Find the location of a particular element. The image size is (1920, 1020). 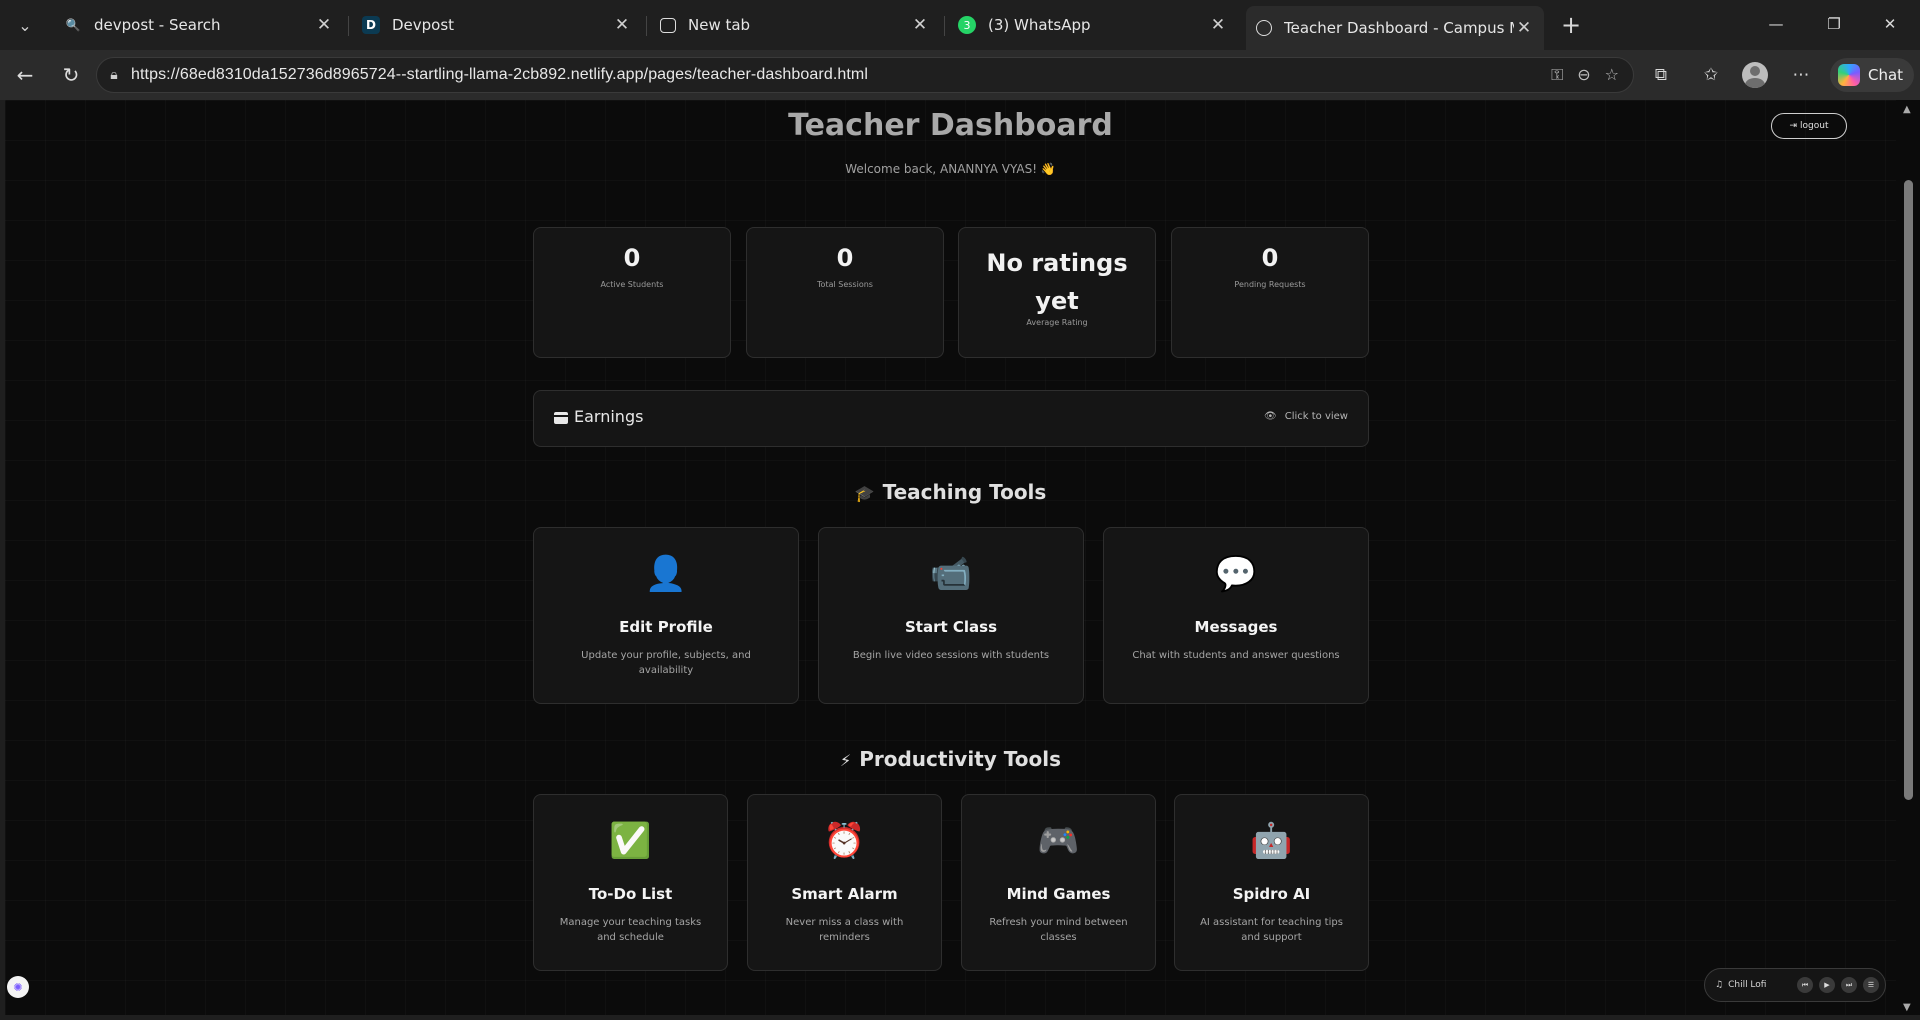

tab-teacher-dashboard: Teacher Dashboard - Campus Mentor ✕ is located at coordinates (1395, 28).